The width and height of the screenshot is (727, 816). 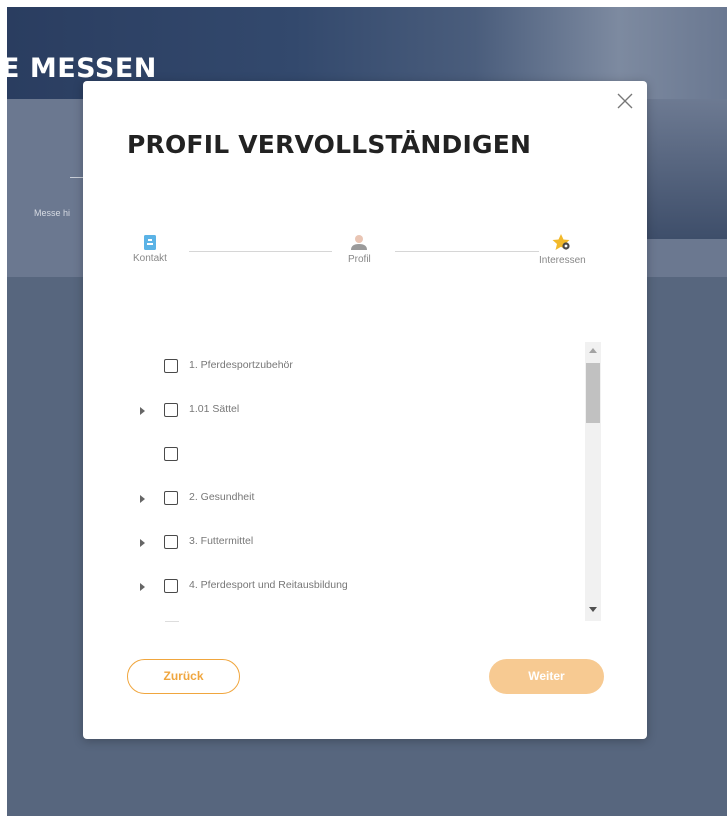 What do you see at coordinates (562, 260) in the screenshot?
I see `step-label: Interessen` at bounding box center [562, 260].